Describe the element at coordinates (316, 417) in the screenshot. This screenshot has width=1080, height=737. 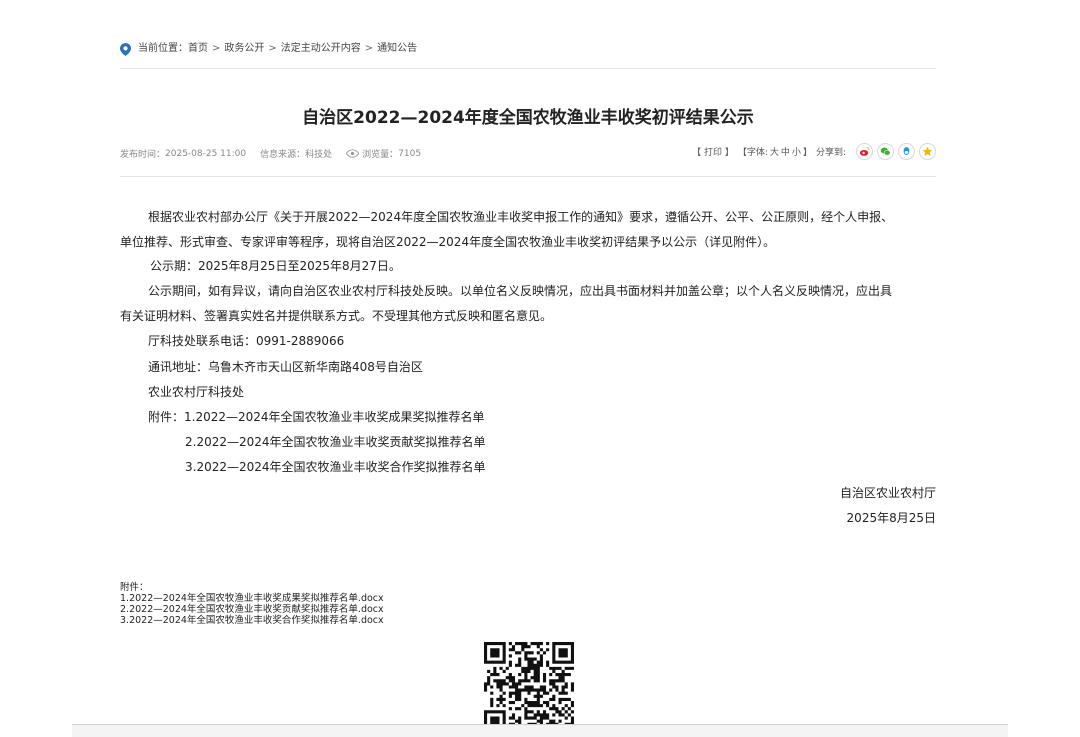
I see `attachment-line-1: 附件：1.2022—2024年全国农牧渔业丰收奖成果奖拟推荐名单` at that location.